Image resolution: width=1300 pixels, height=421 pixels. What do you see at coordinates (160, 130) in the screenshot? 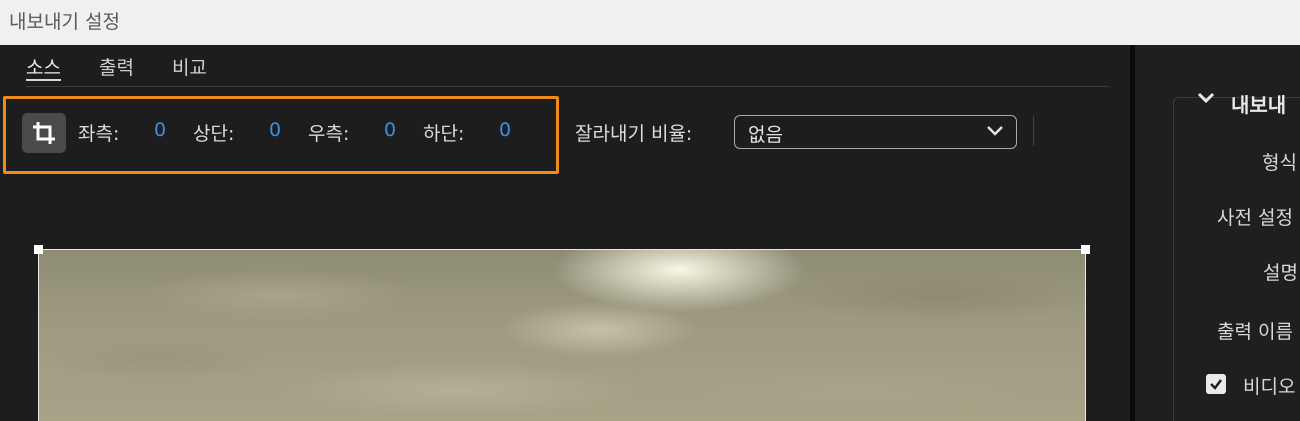
I see `crop-left-value: 0` at bounding box center [160, 130].